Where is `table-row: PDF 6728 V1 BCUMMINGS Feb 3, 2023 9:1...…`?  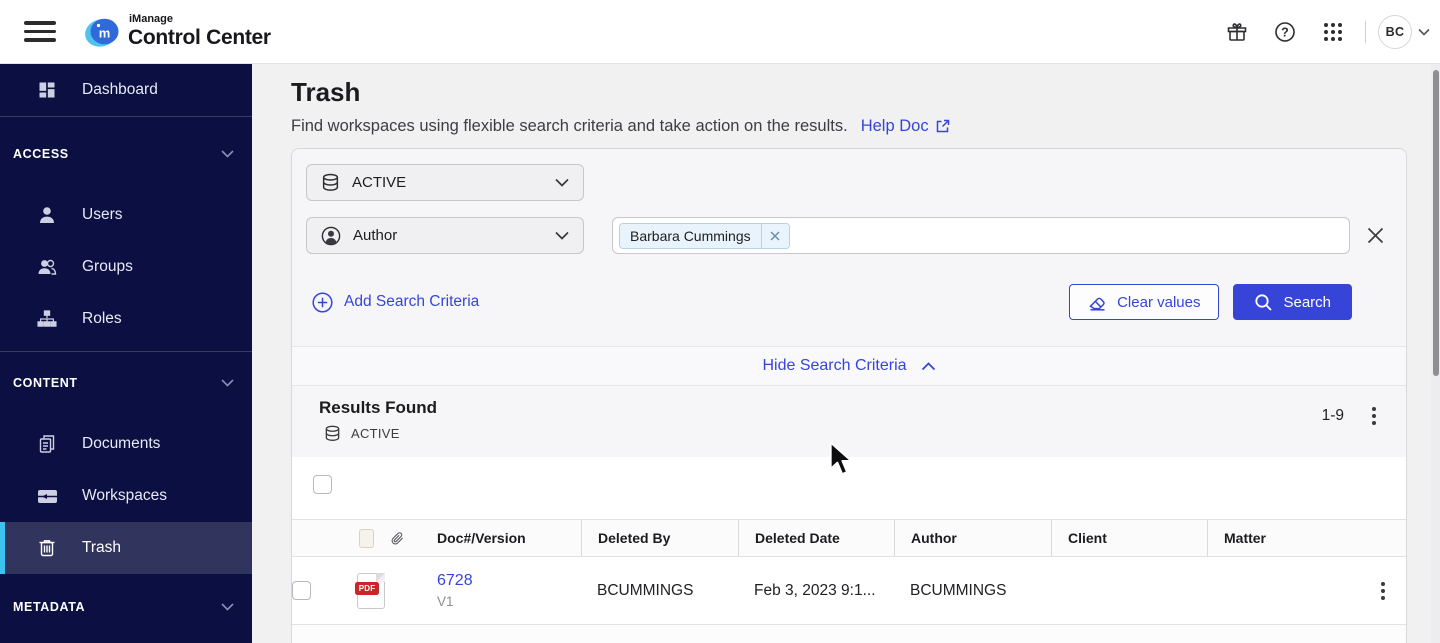 table-row: PDF 6728 V1 BCUMMINGS Feb 3, 2023 9:1...… is located at coordinates (849, 591).